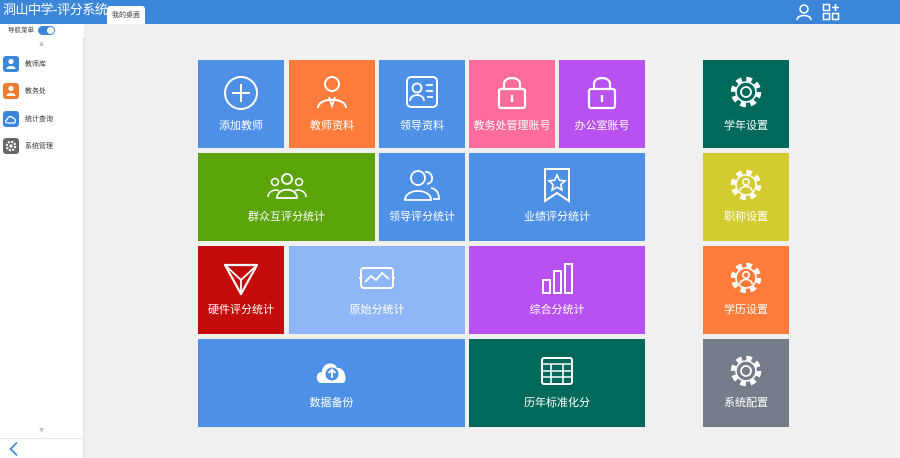 This screenshot has width=900, height=458. Describe the element at coordinates (377, 279) in the screenshot. I see `monitor-chart-icon` at that location.